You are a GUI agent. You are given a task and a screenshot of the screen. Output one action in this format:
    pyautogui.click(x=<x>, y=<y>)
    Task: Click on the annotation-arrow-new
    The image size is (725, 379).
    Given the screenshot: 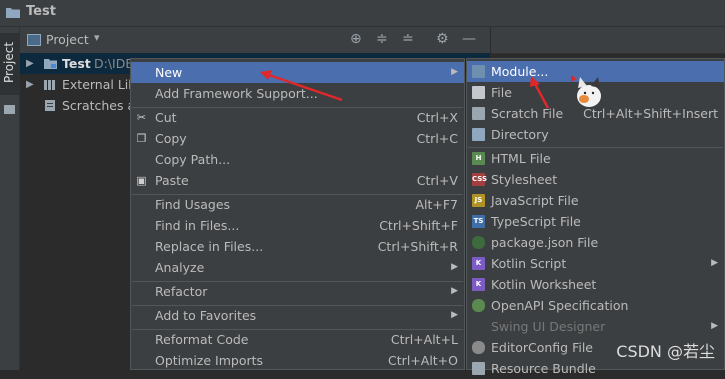 What is the action you would take?
    pyautogui.click(x=301, y=86)
    